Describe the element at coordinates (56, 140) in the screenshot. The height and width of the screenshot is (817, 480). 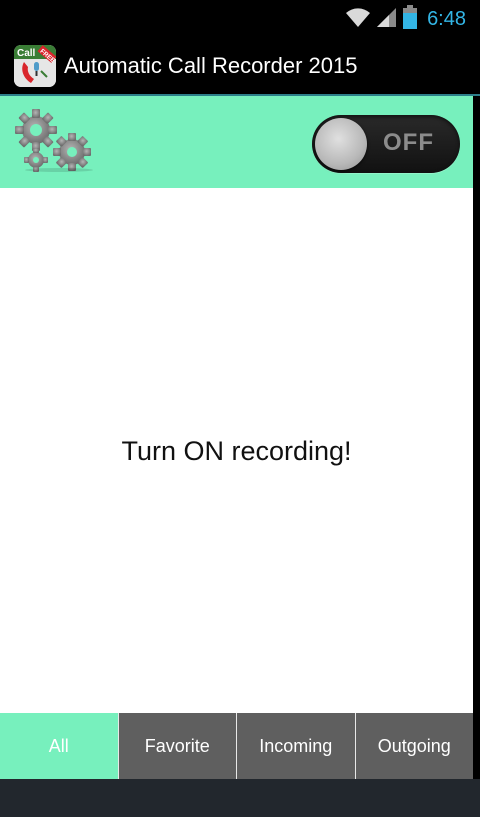
I see `gears-icon` at that location.